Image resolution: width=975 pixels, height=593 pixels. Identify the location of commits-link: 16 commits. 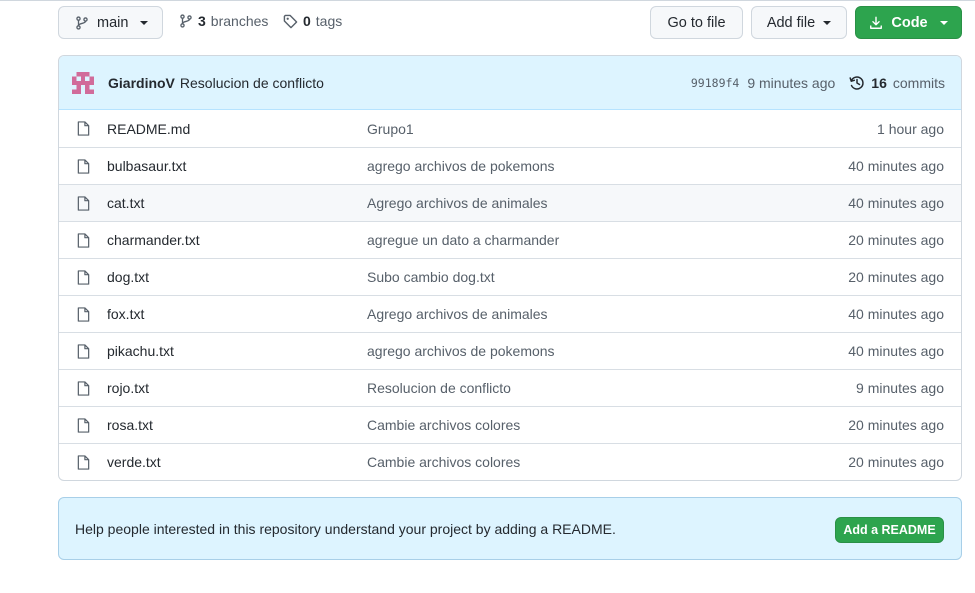
(897, 83).